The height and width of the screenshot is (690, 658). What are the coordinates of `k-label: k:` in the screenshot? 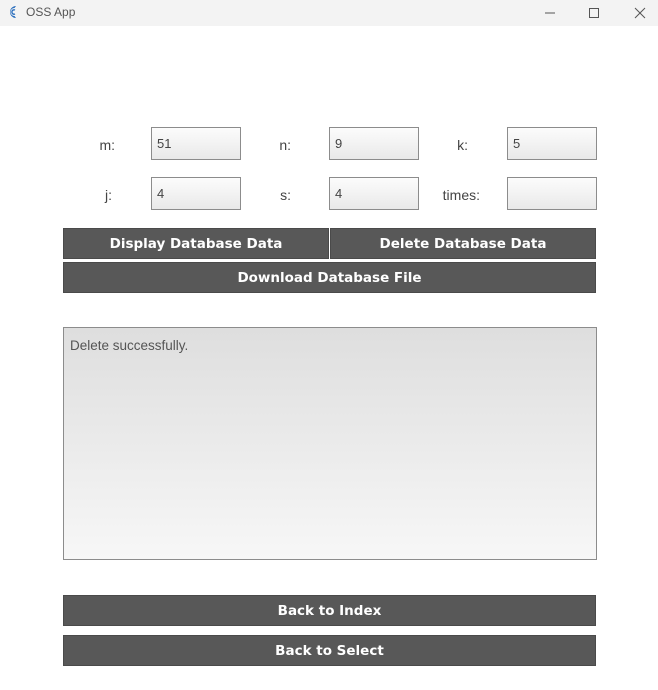 It's located at (462, 145).